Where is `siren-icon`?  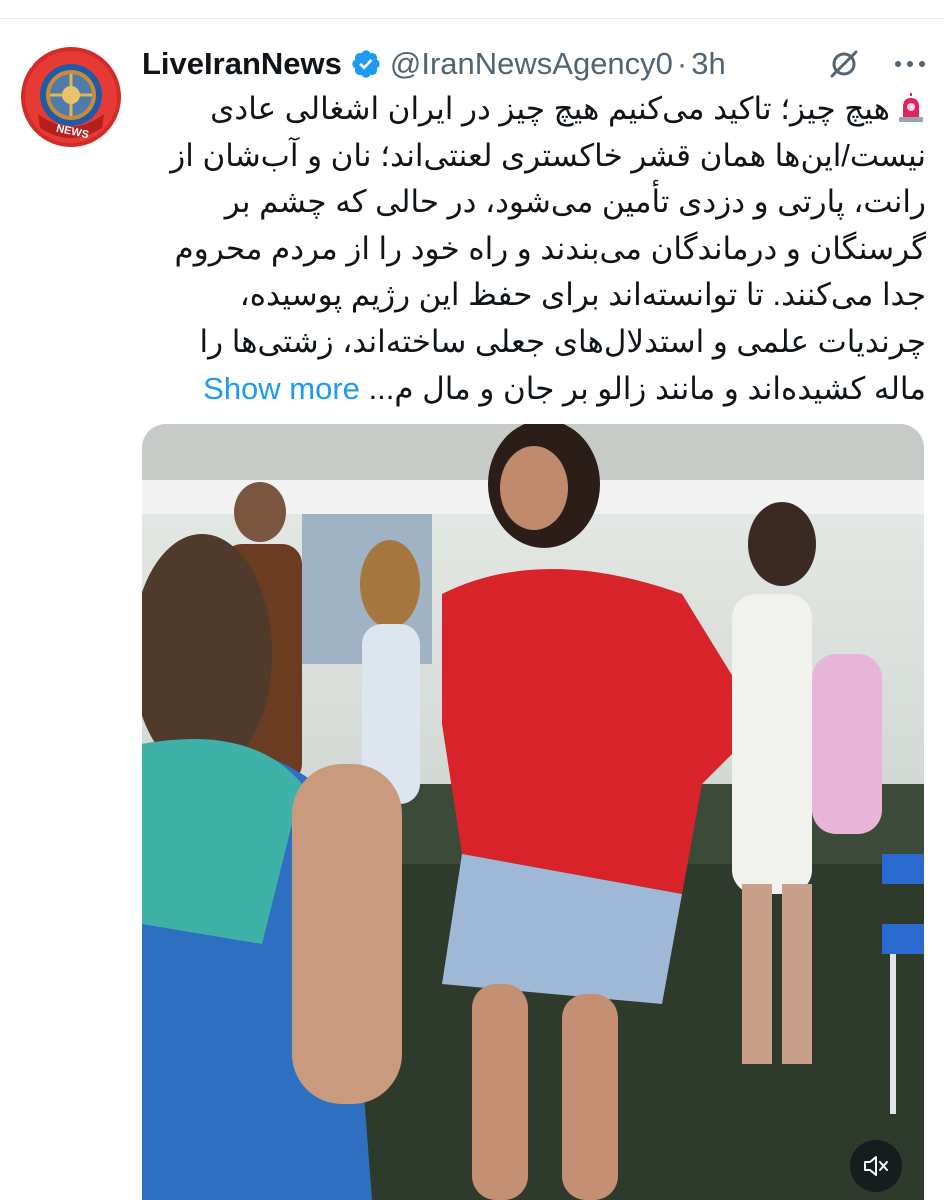 siren-icon is located at coordinates (911, 106).